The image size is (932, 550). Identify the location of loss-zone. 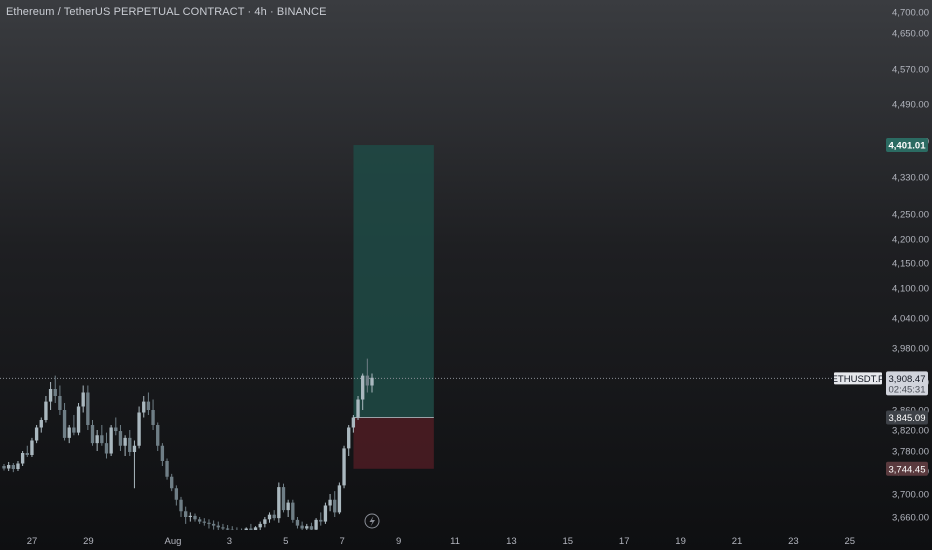
(393, 443).